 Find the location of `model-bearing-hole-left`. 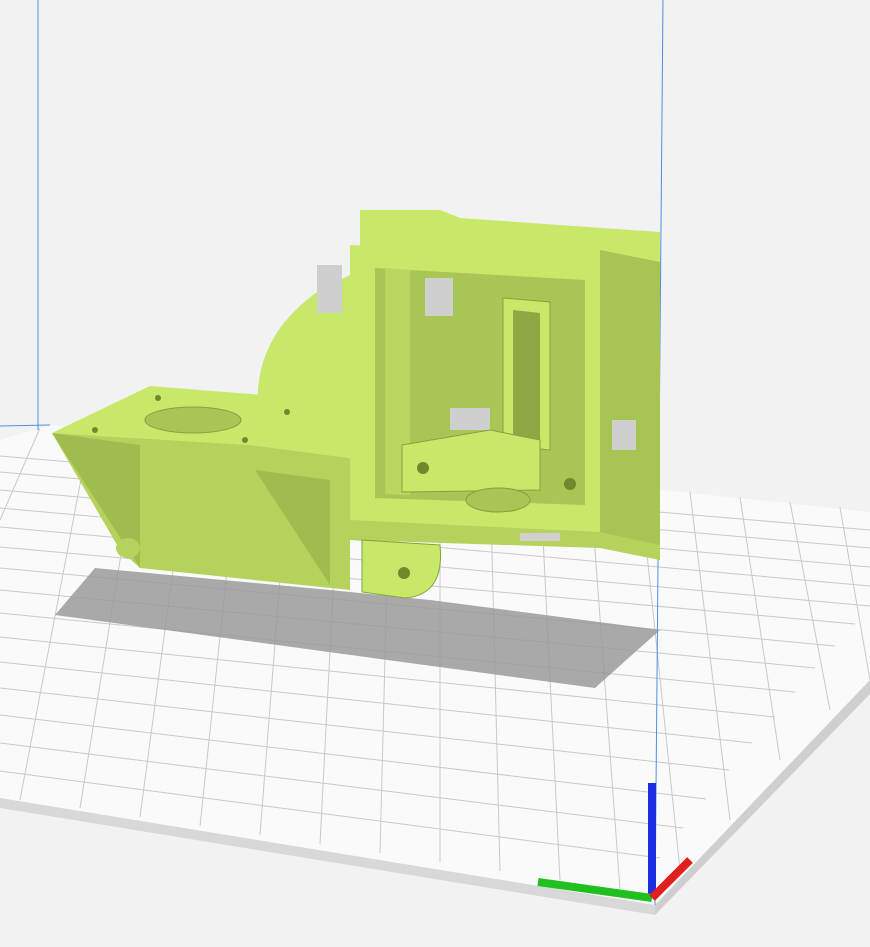

model-bearing-hole-left is located at coordinates (423, 468).